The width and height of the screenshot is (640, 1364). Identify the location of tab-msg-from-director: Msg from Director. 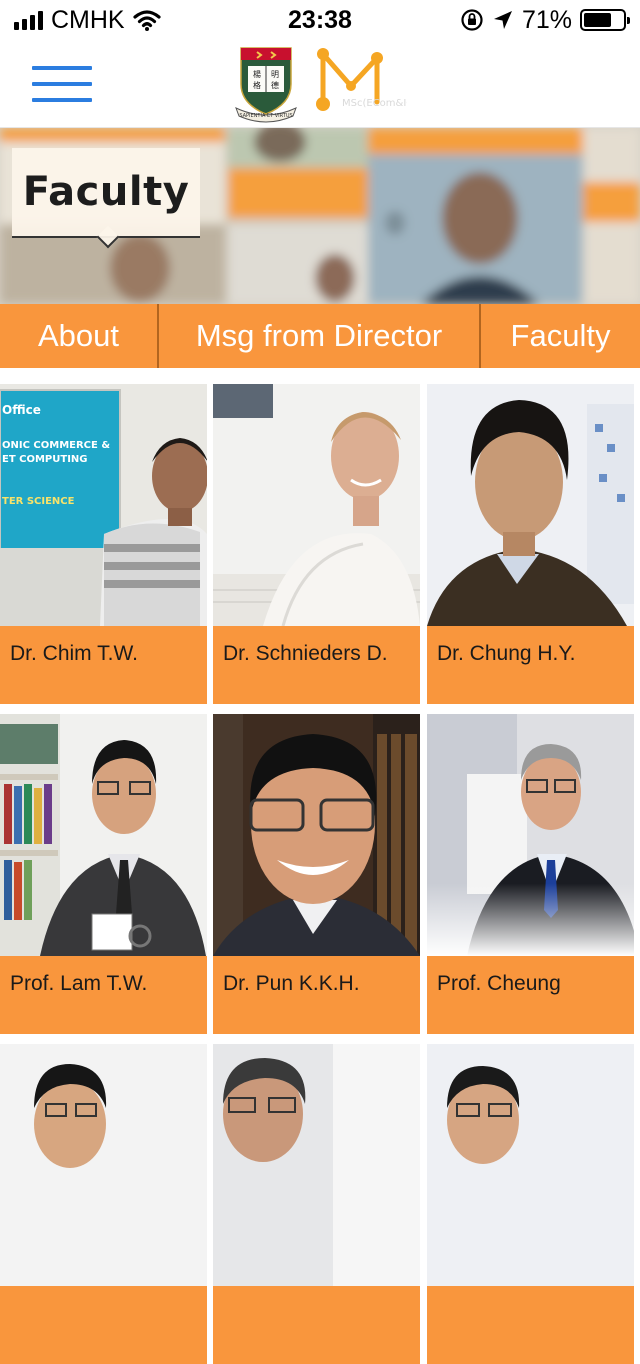
(320, 336).